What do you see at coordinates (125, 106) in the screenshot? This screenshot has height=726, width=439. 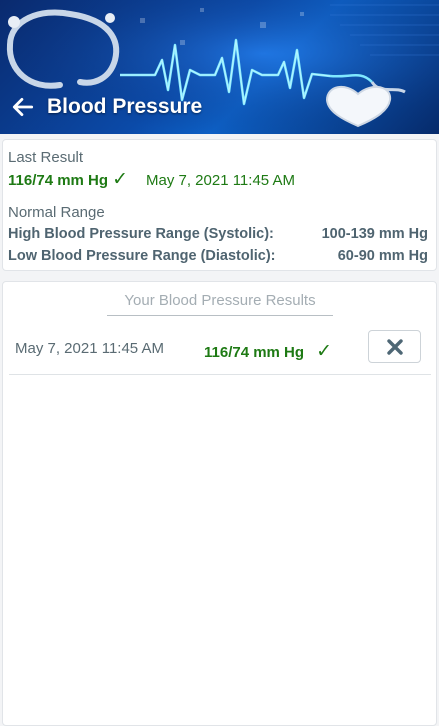 I see `page-title: Blood Pressure` at bounding box center [125, 106].